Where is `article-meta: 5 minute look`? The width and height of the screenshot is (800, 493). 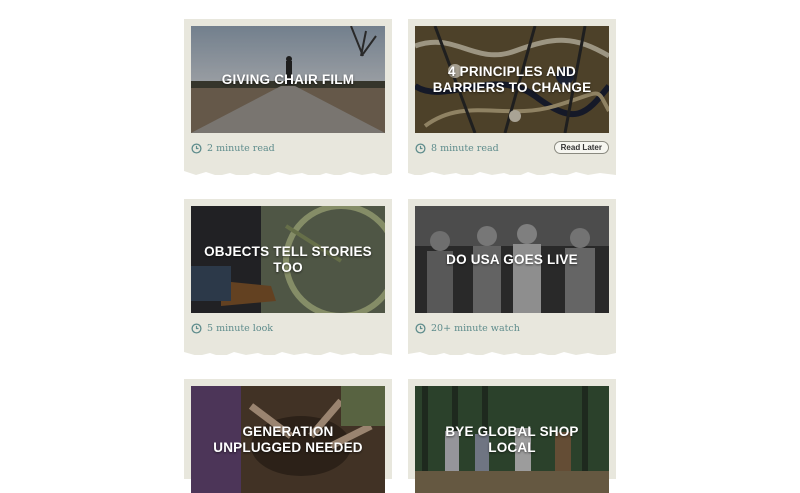 article-meta: 5 minute look is located at coordinates (232, 328).